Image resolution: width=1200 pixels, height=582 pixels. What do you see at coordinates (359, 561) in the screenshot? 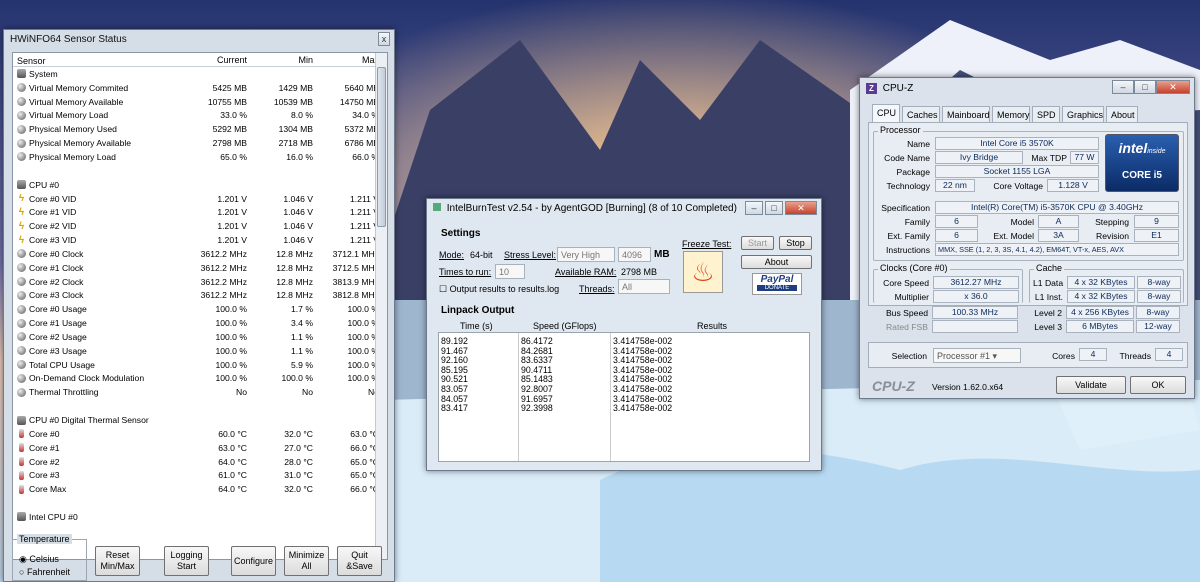
I see `quit-save-button: Quit &Save` at bounding box center [359, 561].